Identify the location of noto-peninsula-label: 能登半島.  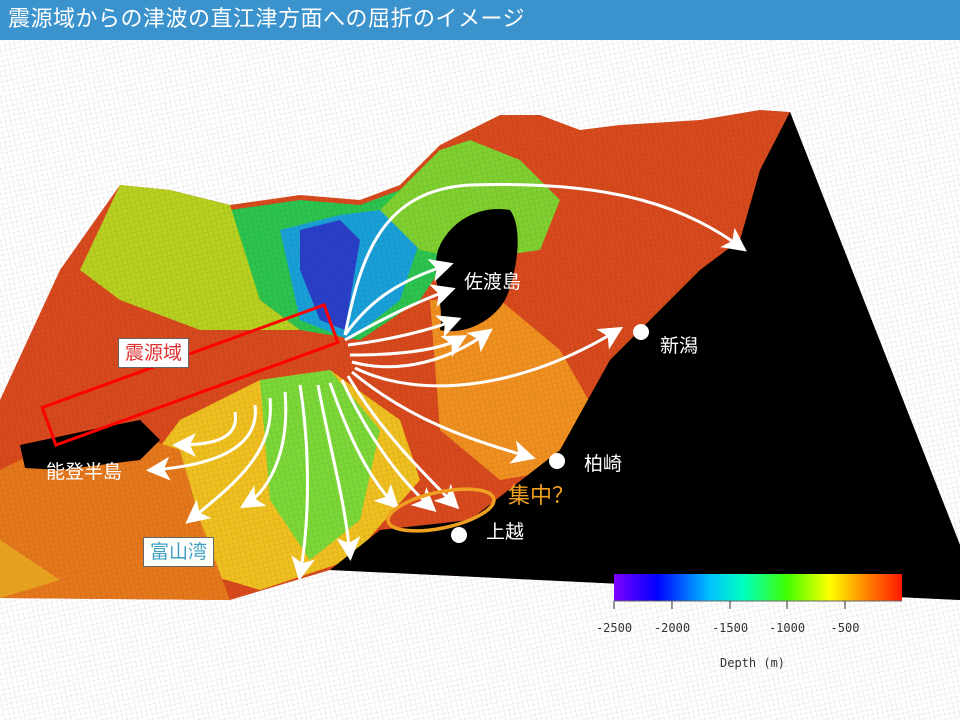
(84, 472).